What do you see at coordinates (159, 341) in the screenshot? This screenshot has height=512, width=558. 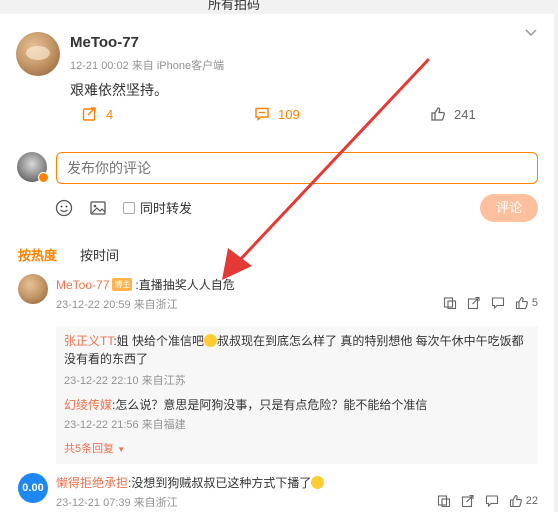 I see `reply-text: :姐 快给个准信吧` at bounding box center [159, 341].